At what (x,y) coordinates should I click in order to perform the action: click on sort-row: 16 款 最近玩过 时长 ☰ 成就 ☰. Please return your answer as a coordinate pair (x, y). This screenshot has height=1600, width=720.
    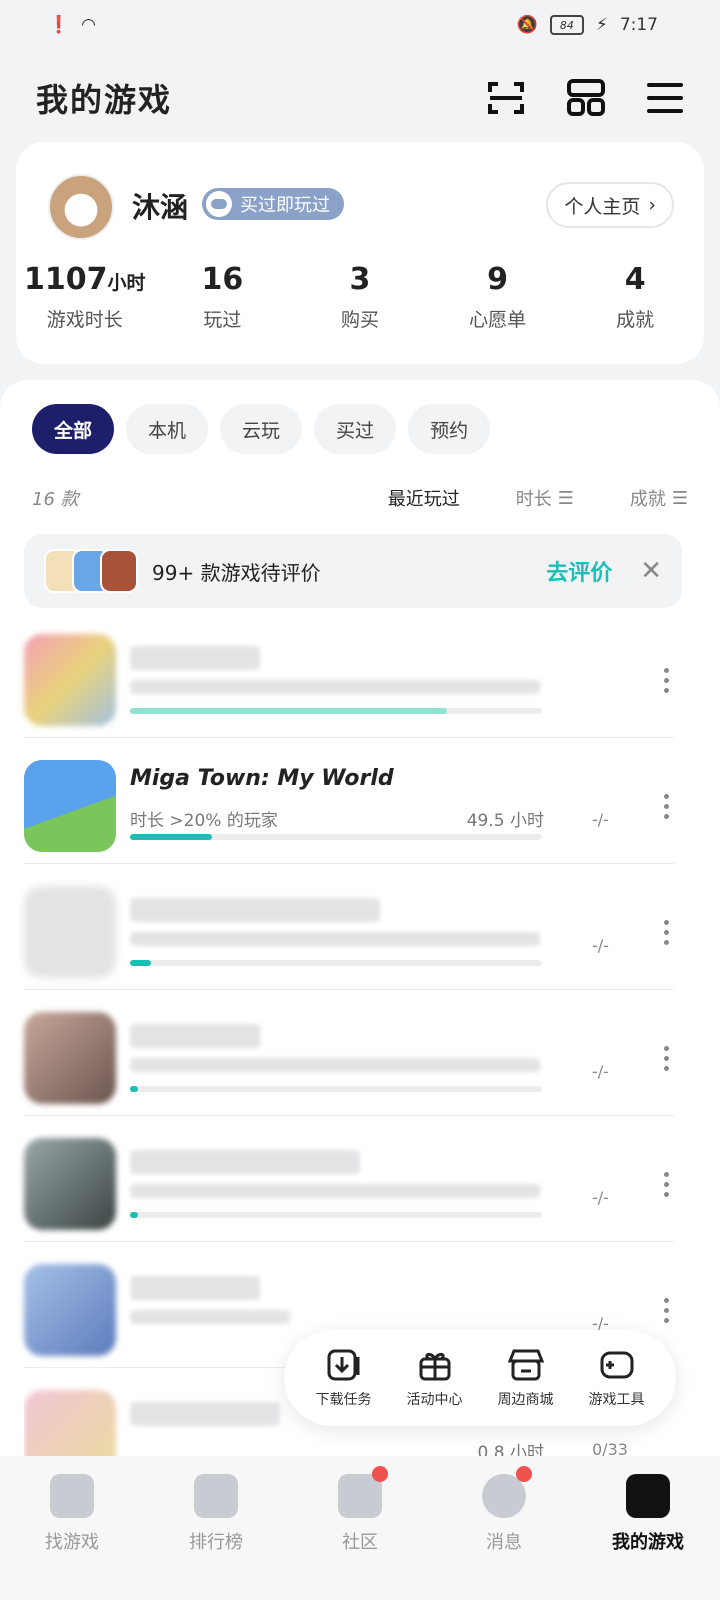
    Looking at the image, I should click on (360, 498).